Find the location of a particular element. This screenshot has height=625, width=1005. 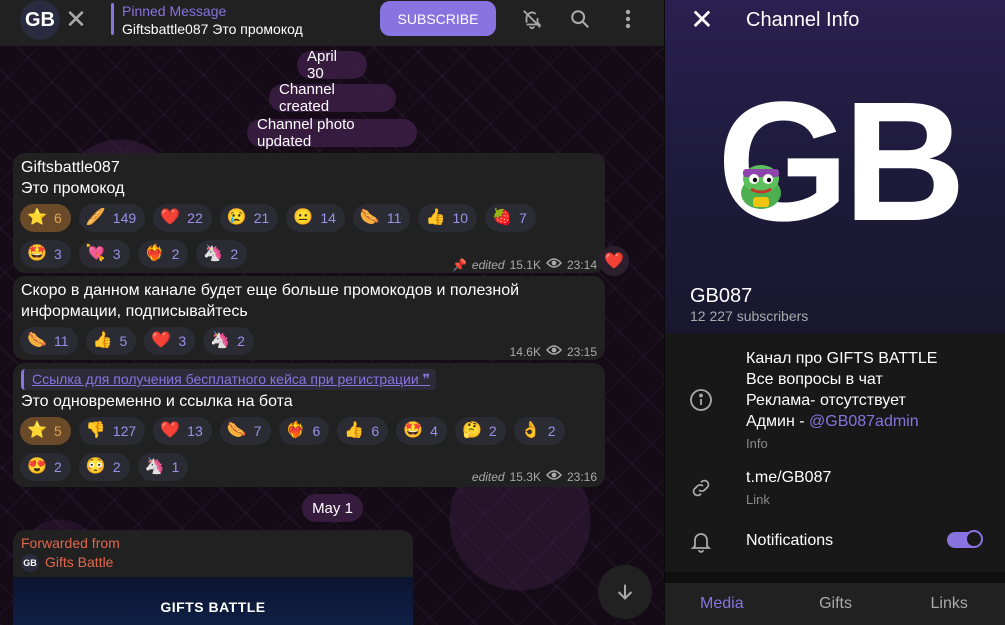

reaction-emoji-icon: ❤️ is located at coordinates (161, 340).